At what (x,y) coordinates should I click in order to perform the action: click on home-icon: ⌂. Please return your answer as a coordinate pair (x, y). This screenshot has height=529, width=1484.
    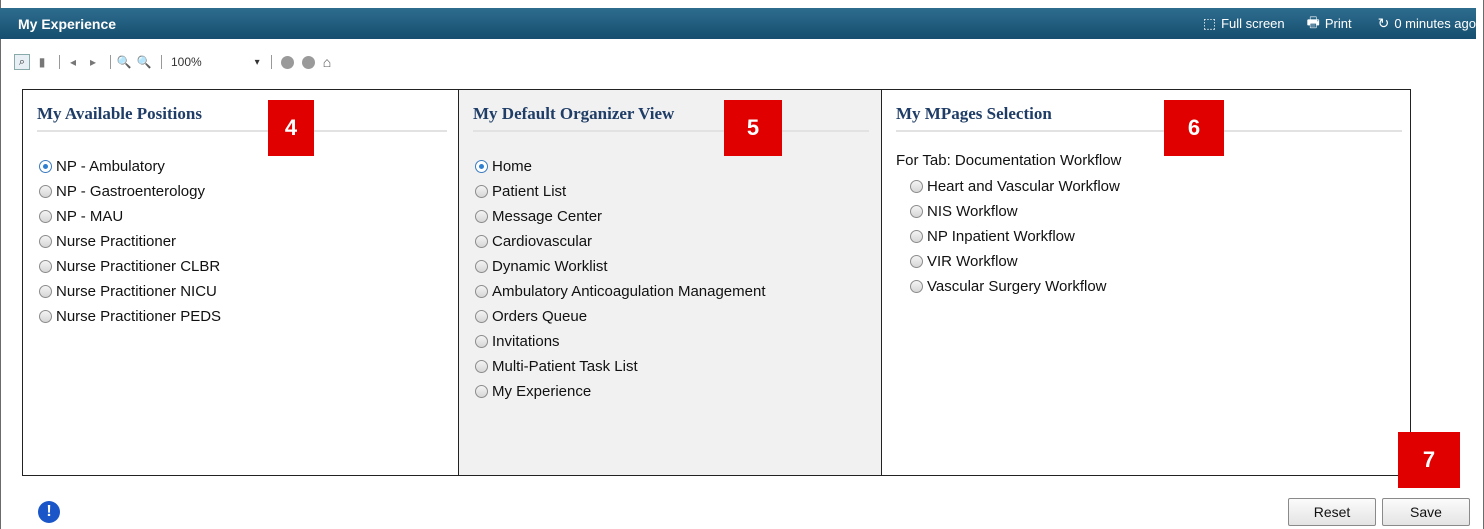
    Looking at the image, I should click on (327, 62).